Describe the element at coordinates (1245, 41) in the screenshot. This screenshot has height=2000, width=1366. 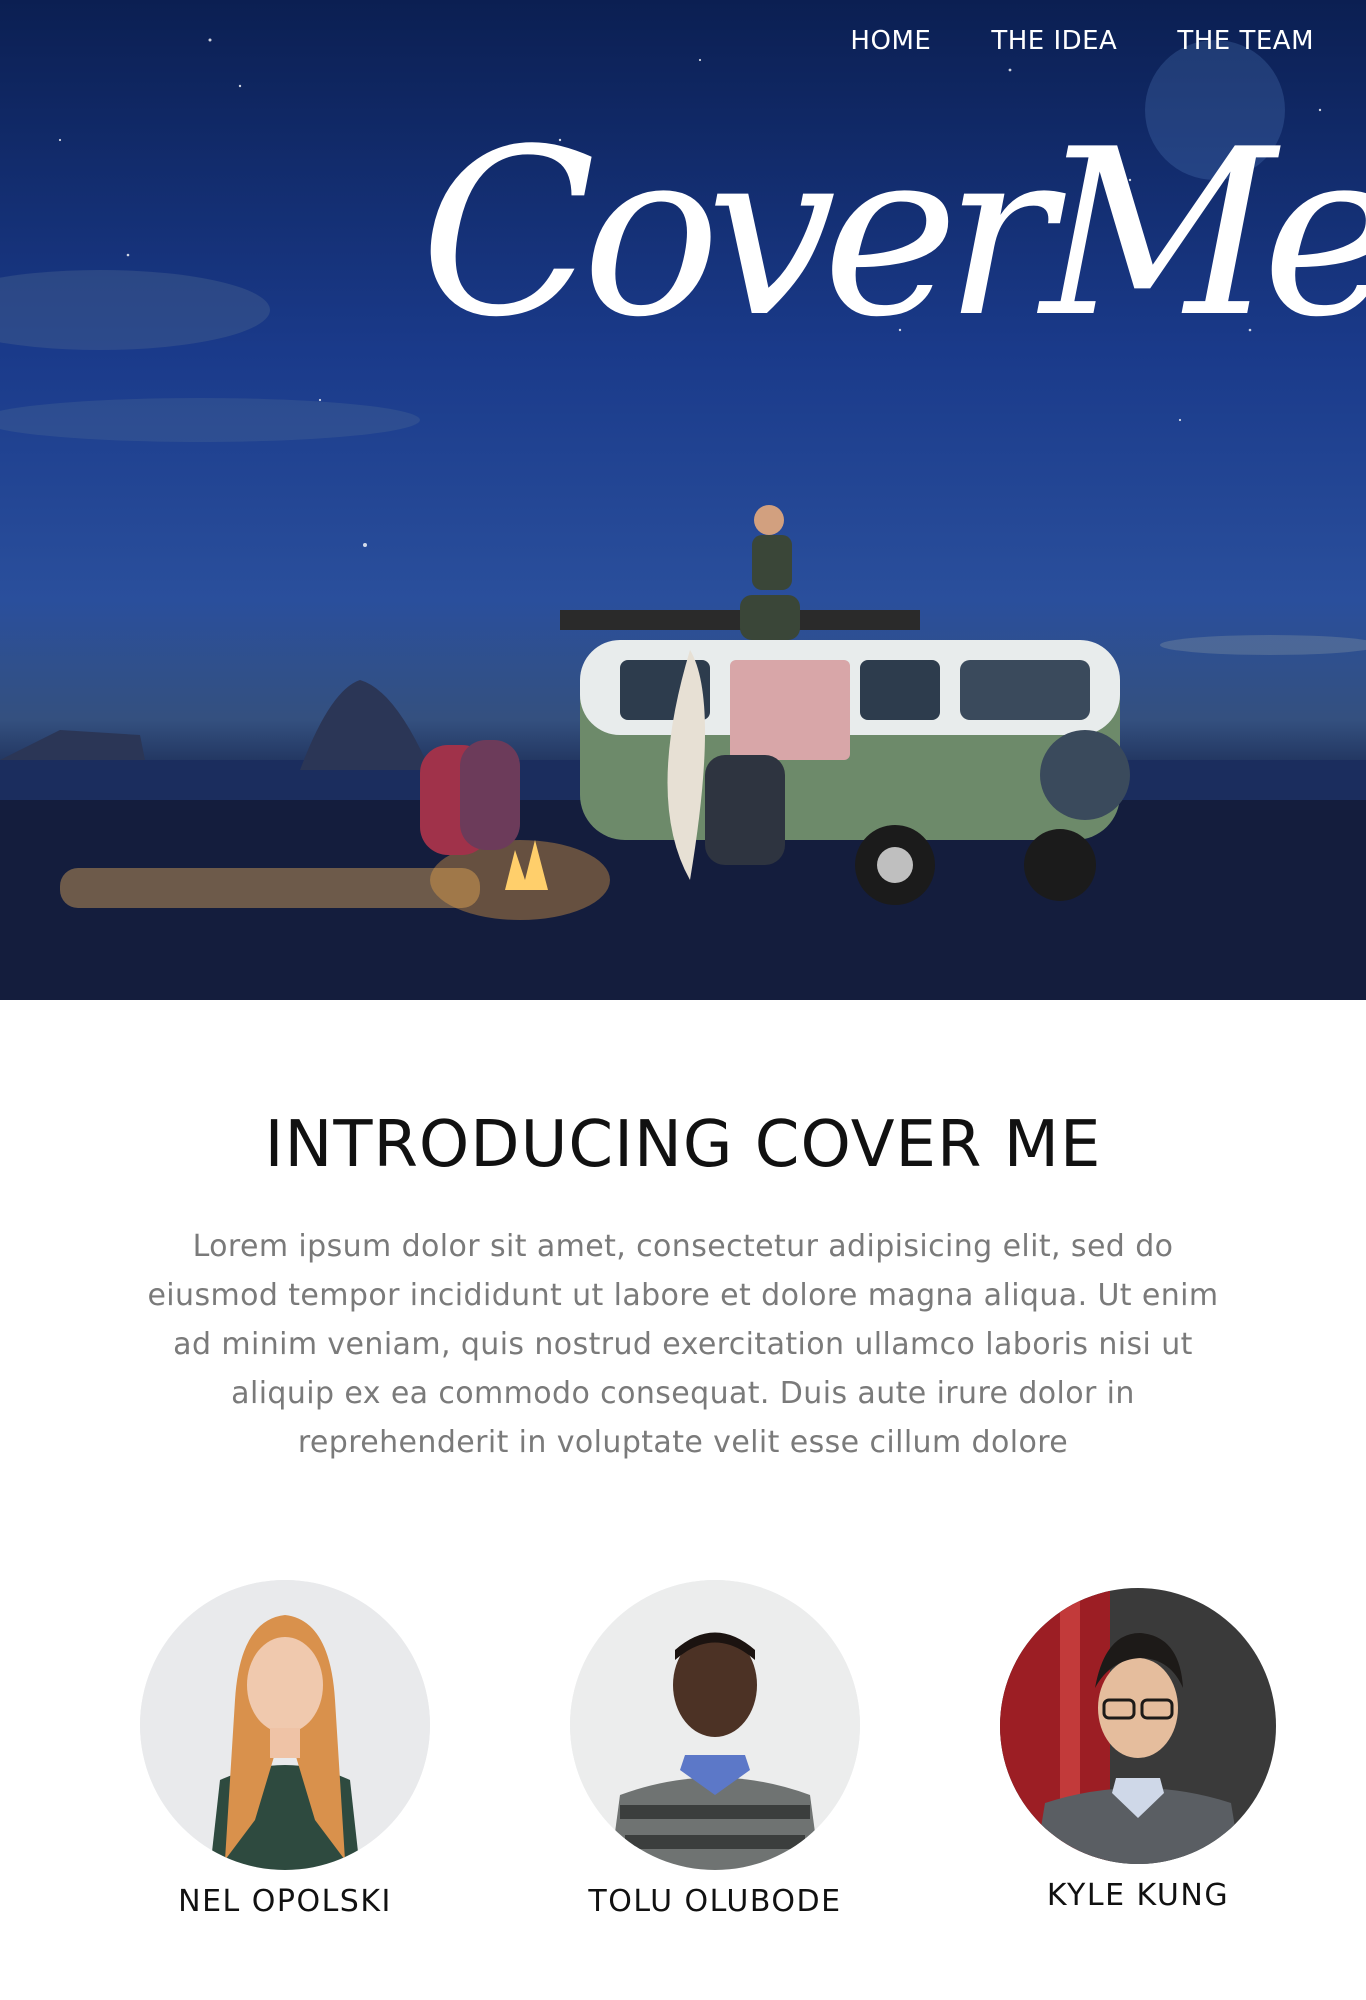
I see `nav-team-link: THE TEAM` at that location.